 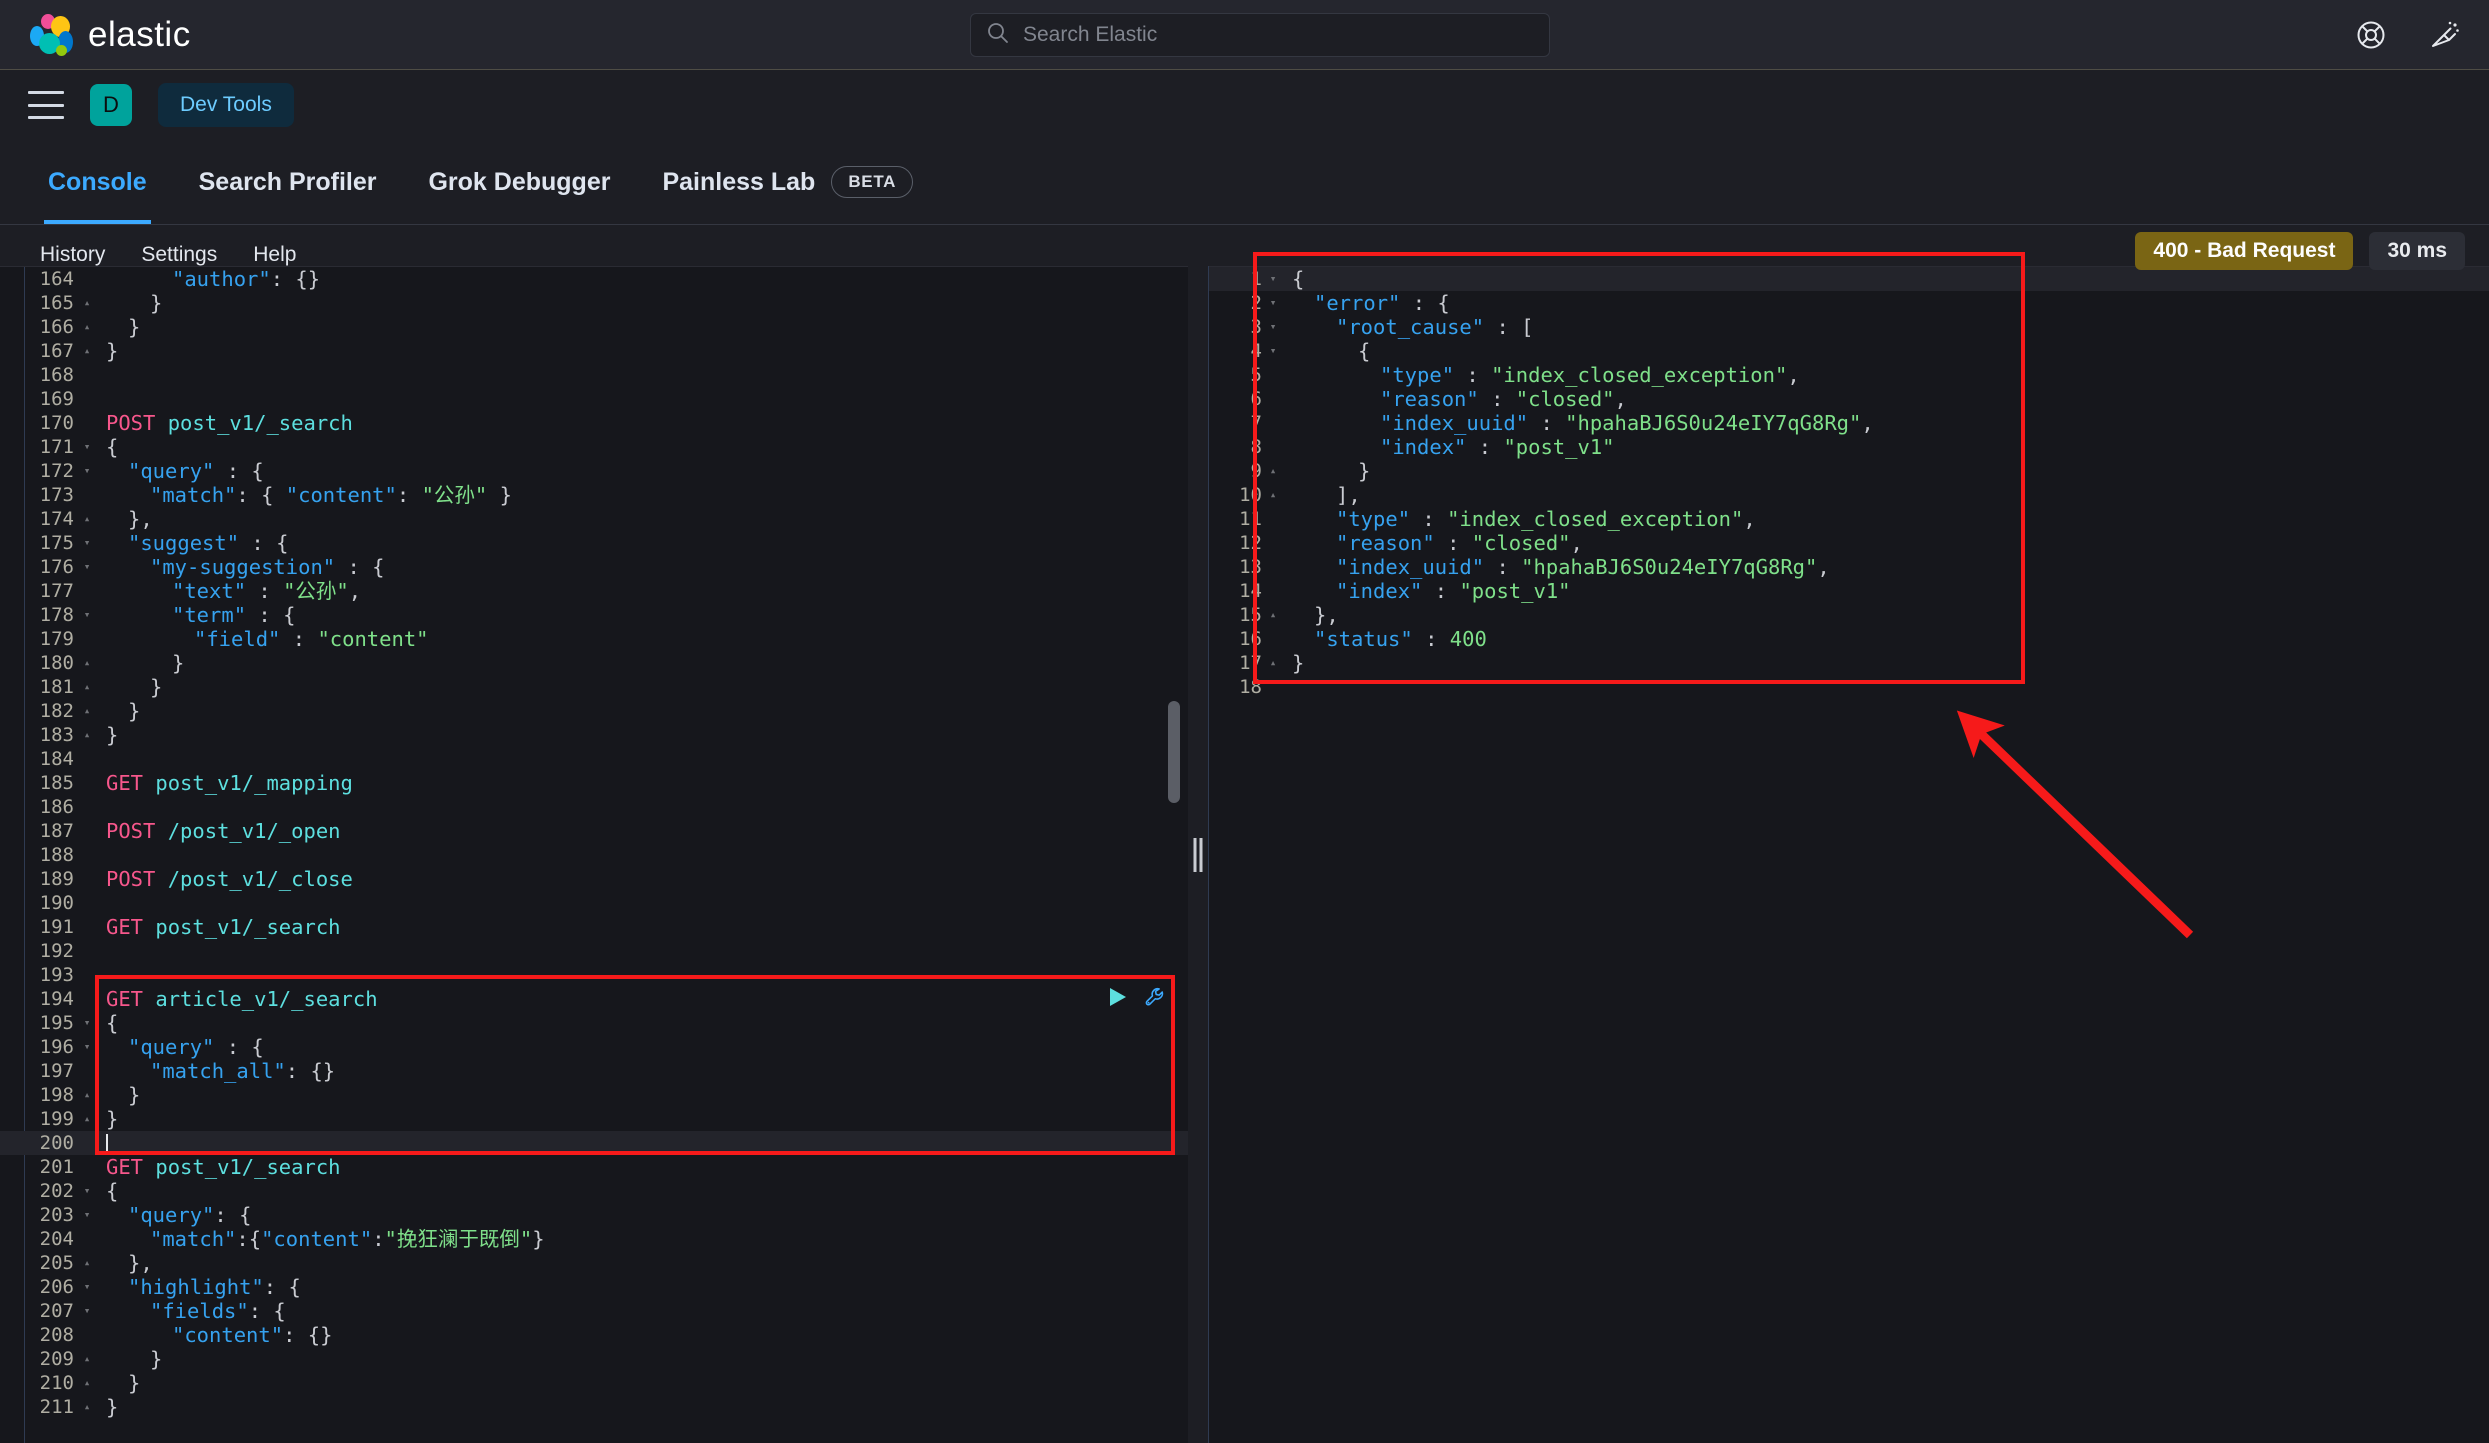 I want to click on code-line: 194 GET article_v1/_search, so click(x=594, y=999).